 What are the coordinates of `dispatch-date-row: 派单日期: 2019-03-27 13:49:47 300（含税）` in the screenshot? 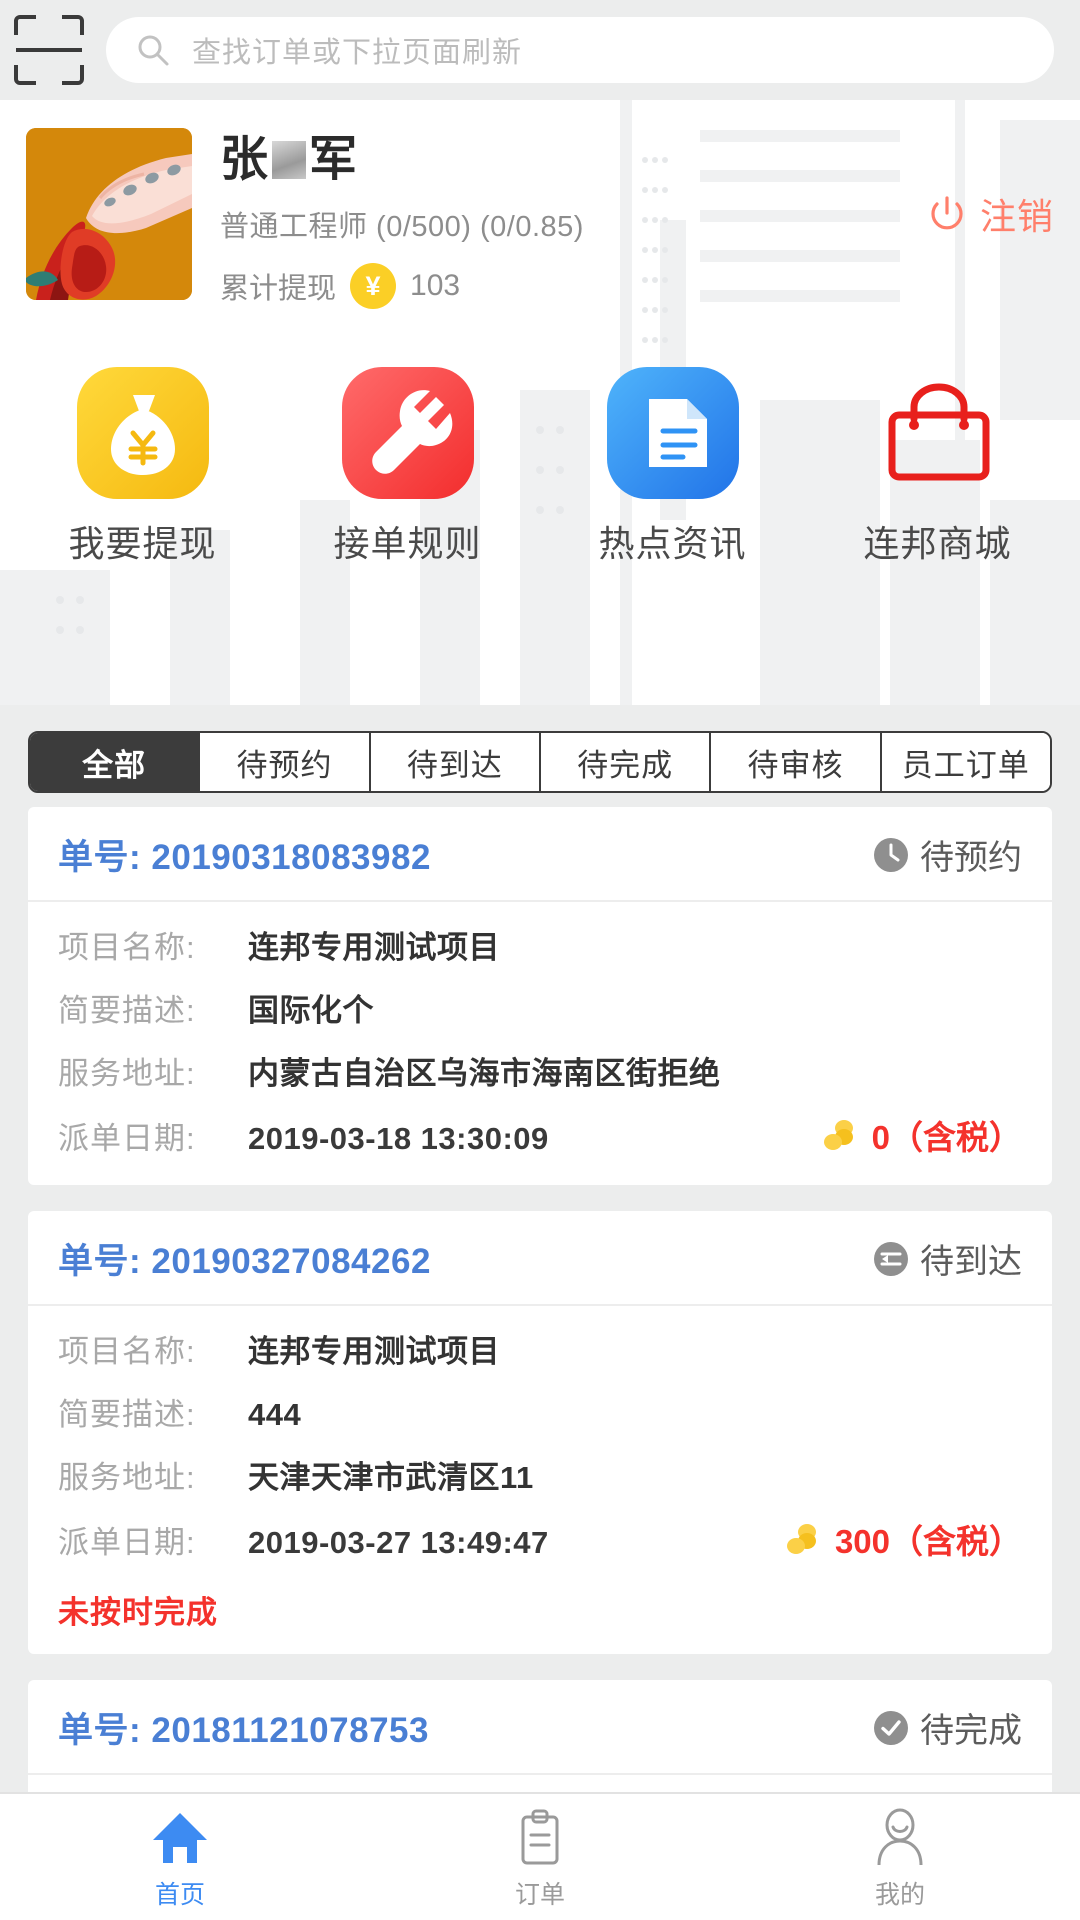 It's located at (540, 1539).